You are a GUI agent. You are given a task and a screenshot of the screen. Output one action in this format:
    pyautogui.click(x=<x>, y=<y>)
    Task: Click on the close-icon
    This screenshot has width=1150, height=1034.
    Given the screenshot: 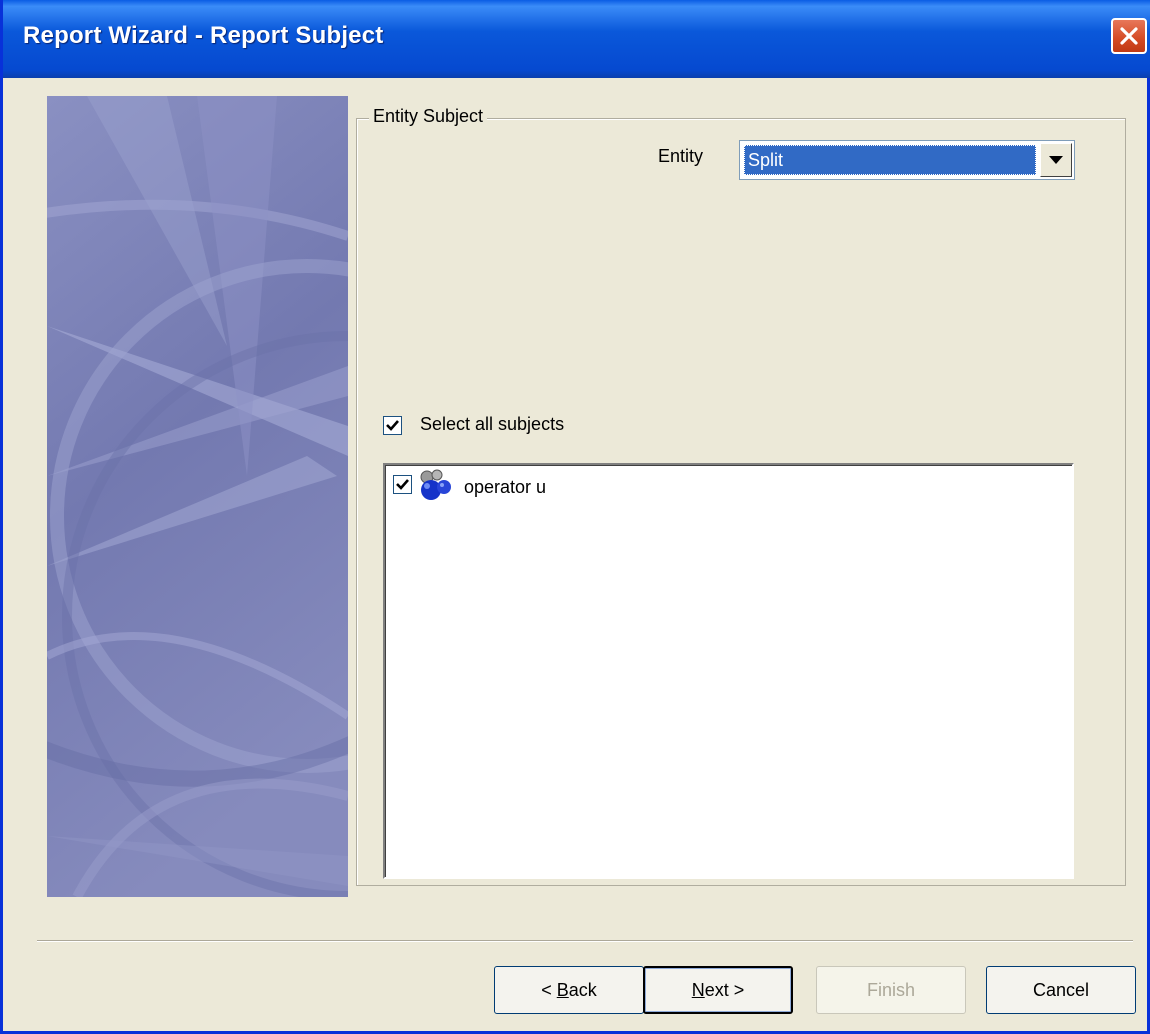 What is the action you would take?
    pyautogui.click(x=1129, y=36)
    